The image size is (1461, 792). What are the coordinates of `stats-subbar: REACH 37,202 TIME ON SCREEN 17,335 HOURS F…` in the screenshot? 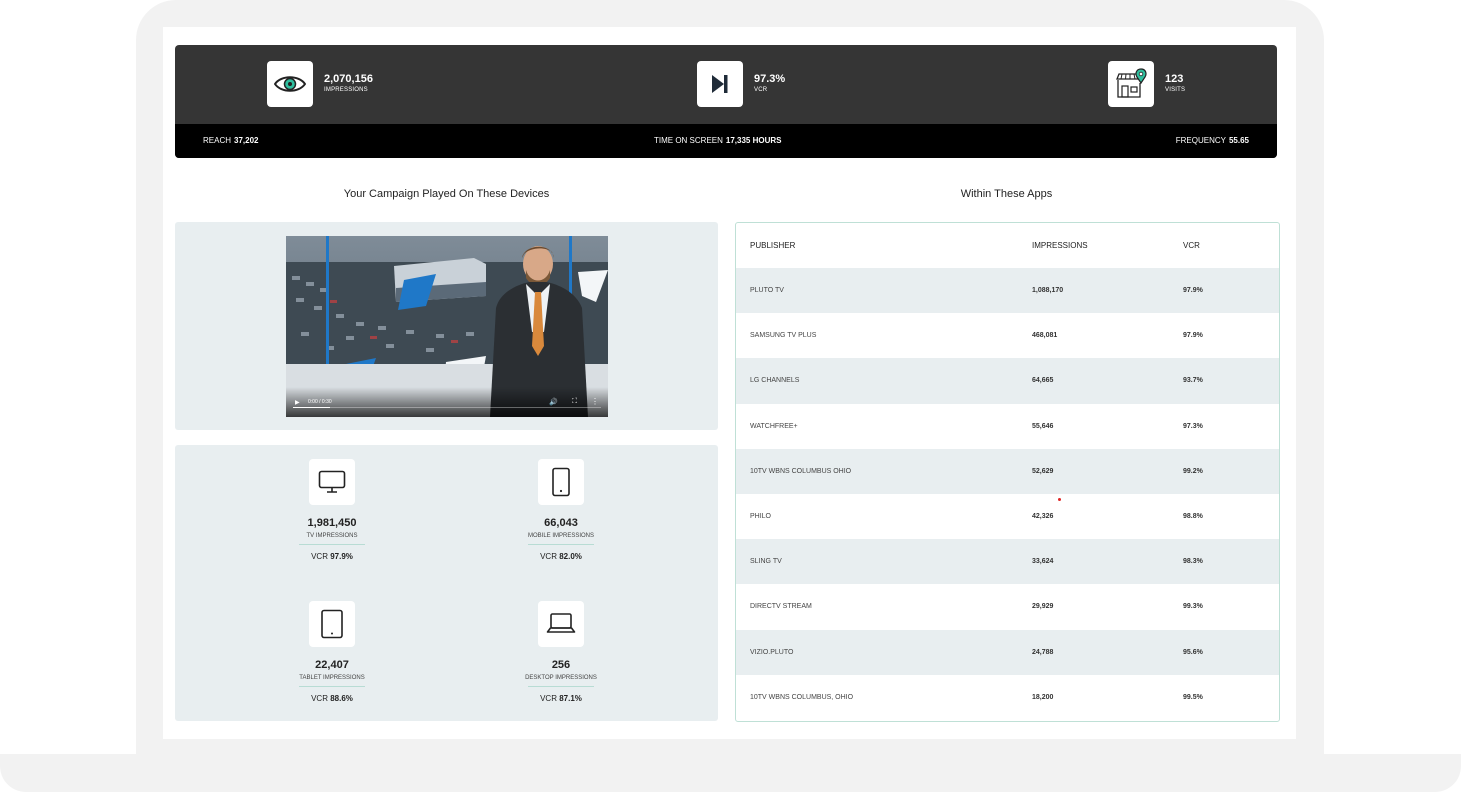 It's located at (726, 141).